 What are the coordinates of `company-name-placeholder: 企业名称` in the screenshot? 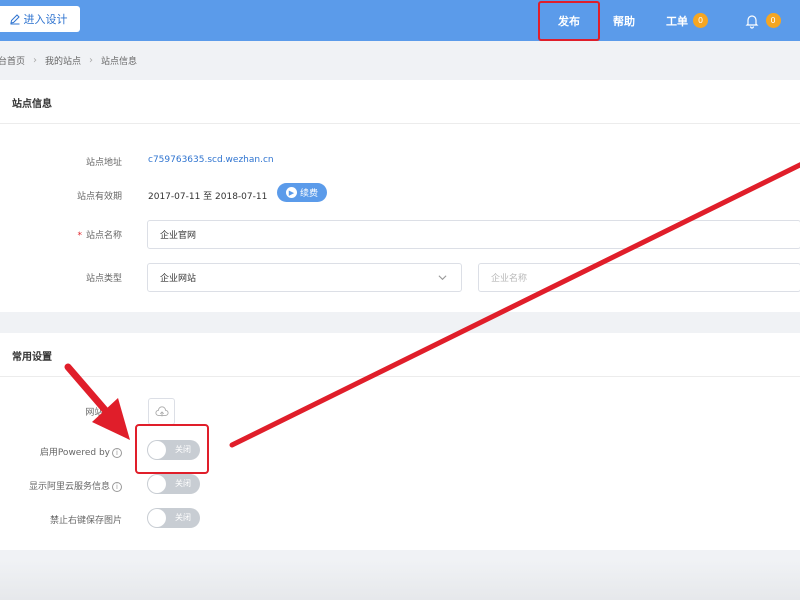 It's located at (509, 279).